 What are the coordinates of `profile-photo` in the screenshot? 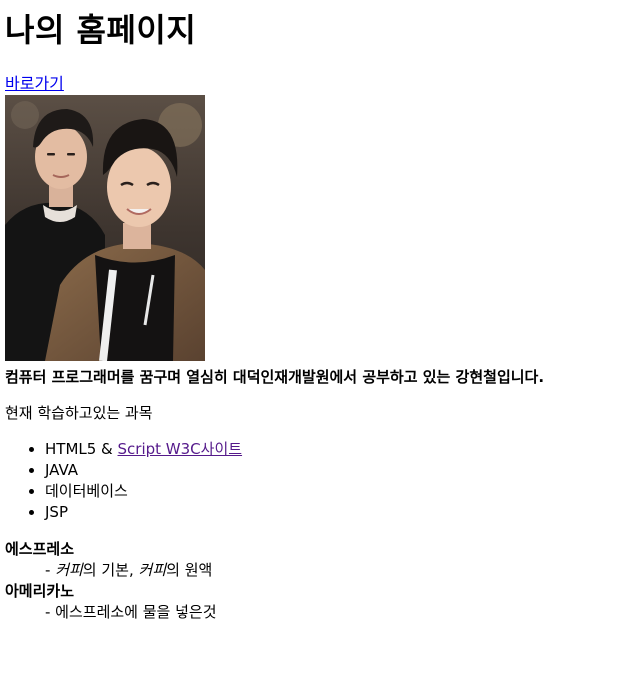 It's located at (105, 228).